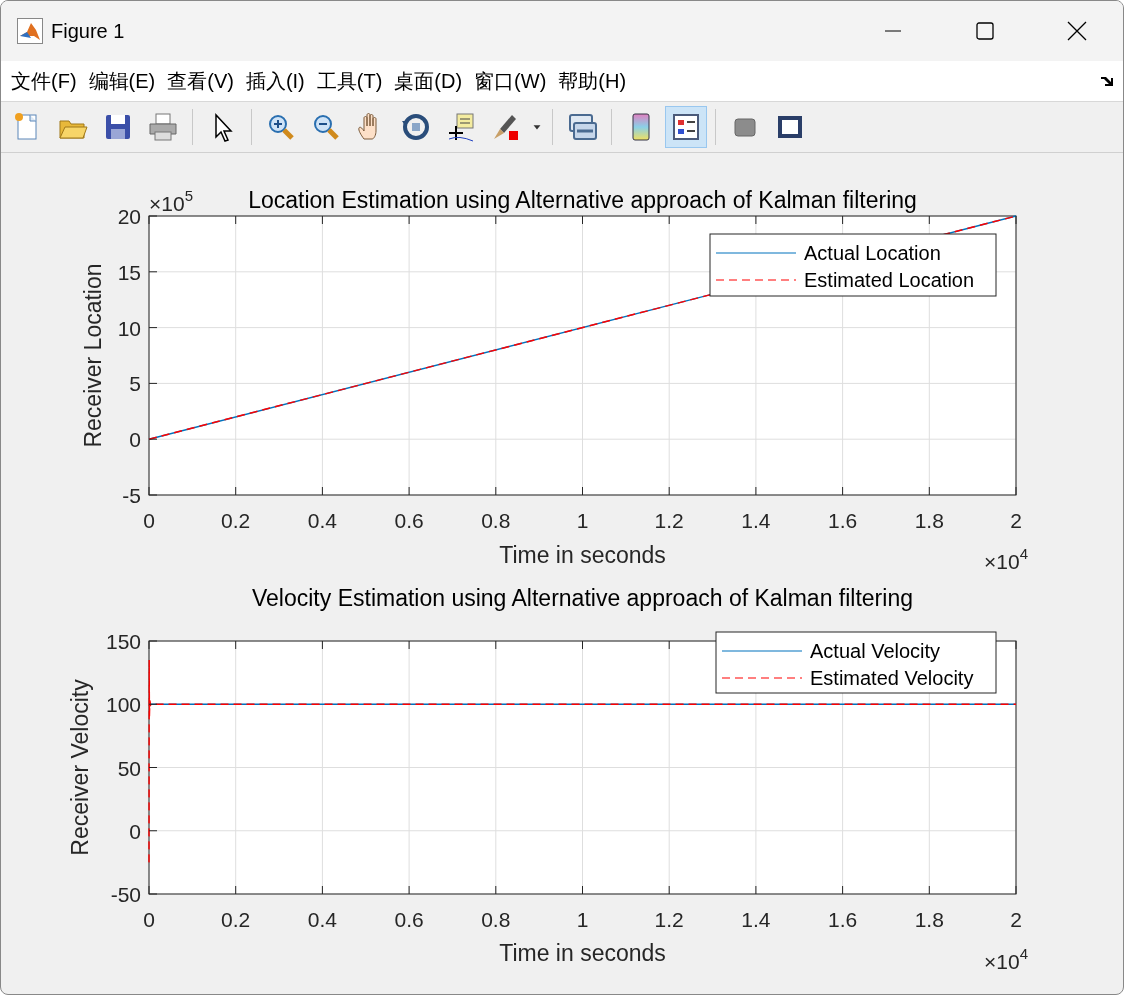 The height and width of the screenshot is (995, 1124). Describe the element at coordinates (129, 216) in the screenshot. I see `y-tick-label: 20` at that location.